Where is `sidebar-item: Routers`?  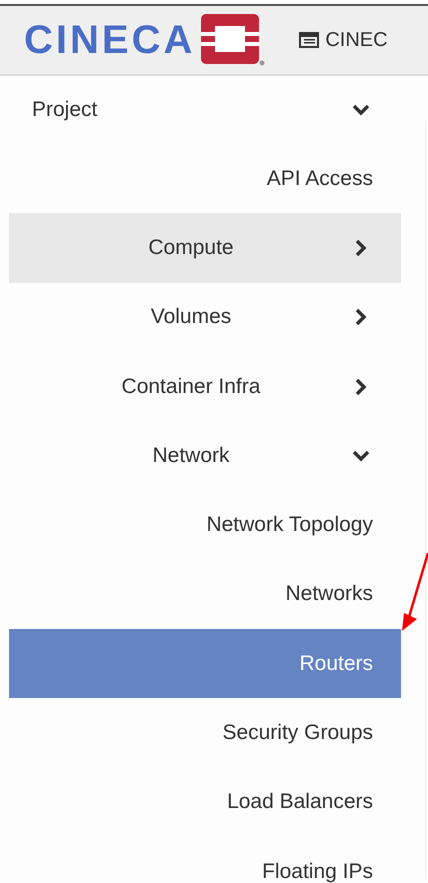 sidebar-item: Routers is located at coordinates (205, 663).